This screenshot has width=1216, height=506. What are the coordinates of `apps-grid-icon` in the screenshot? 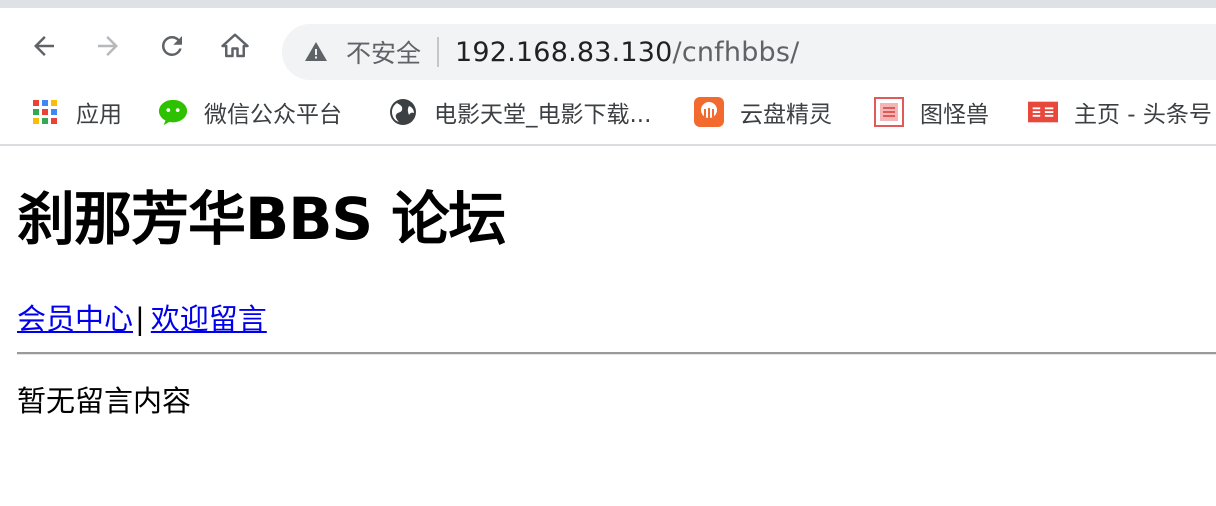 It's located at (45, 112).